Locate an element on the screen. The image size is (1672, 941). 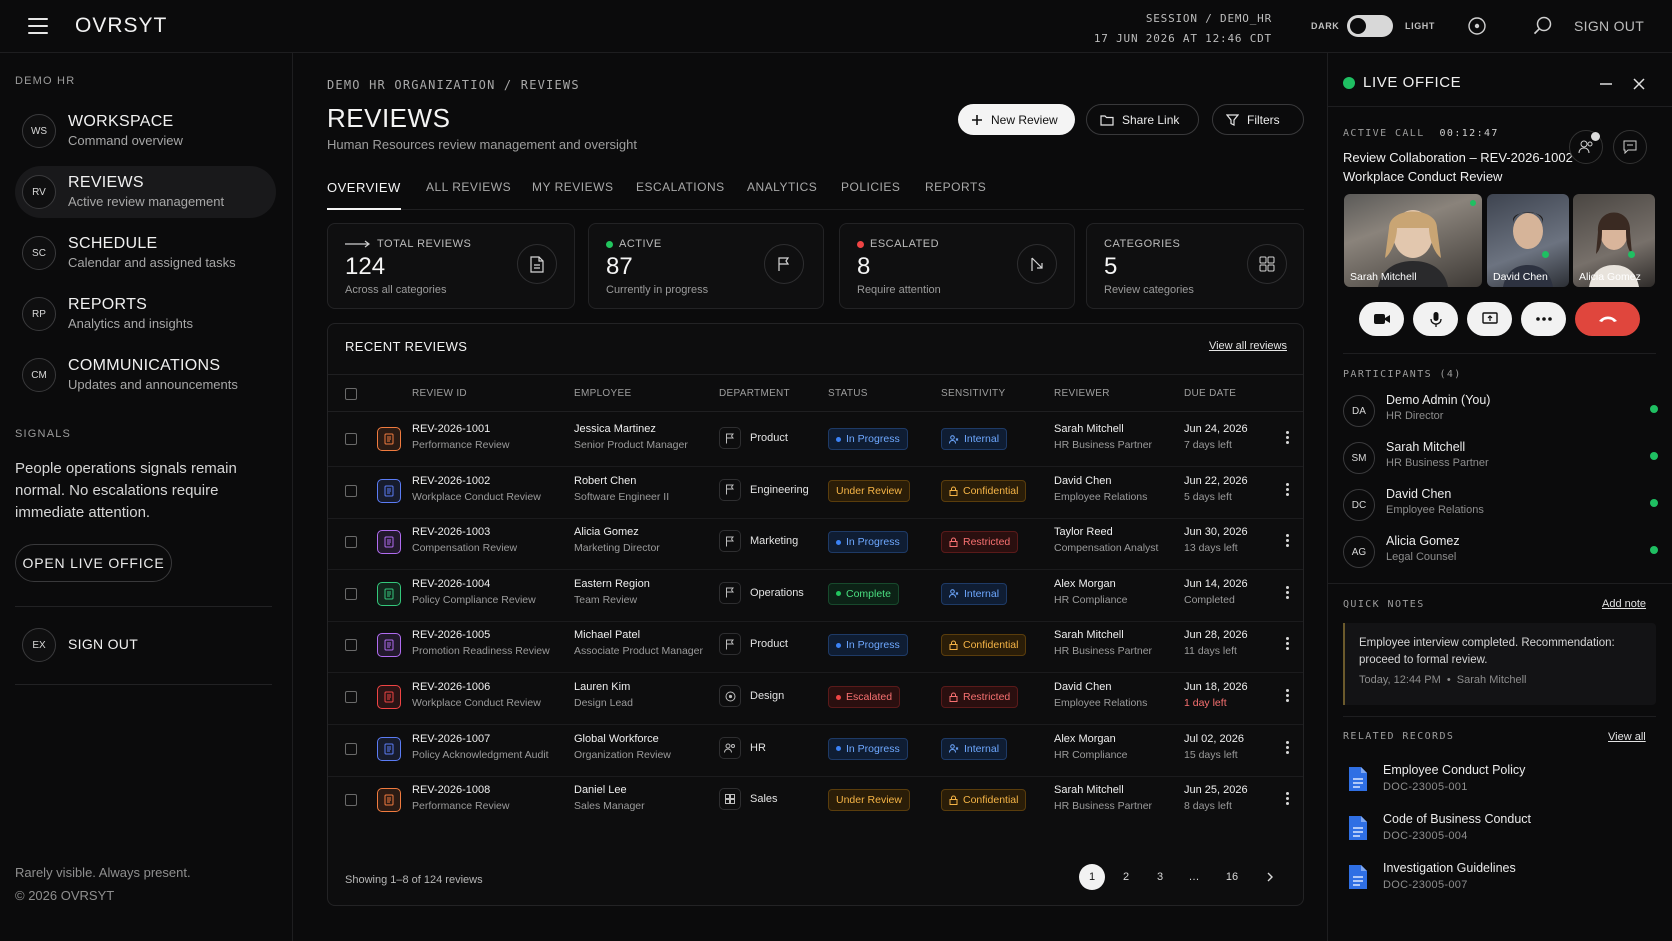
sidebar-item-workspace: WS WORKSPACE Command overview is located at coordinates (145, 131).